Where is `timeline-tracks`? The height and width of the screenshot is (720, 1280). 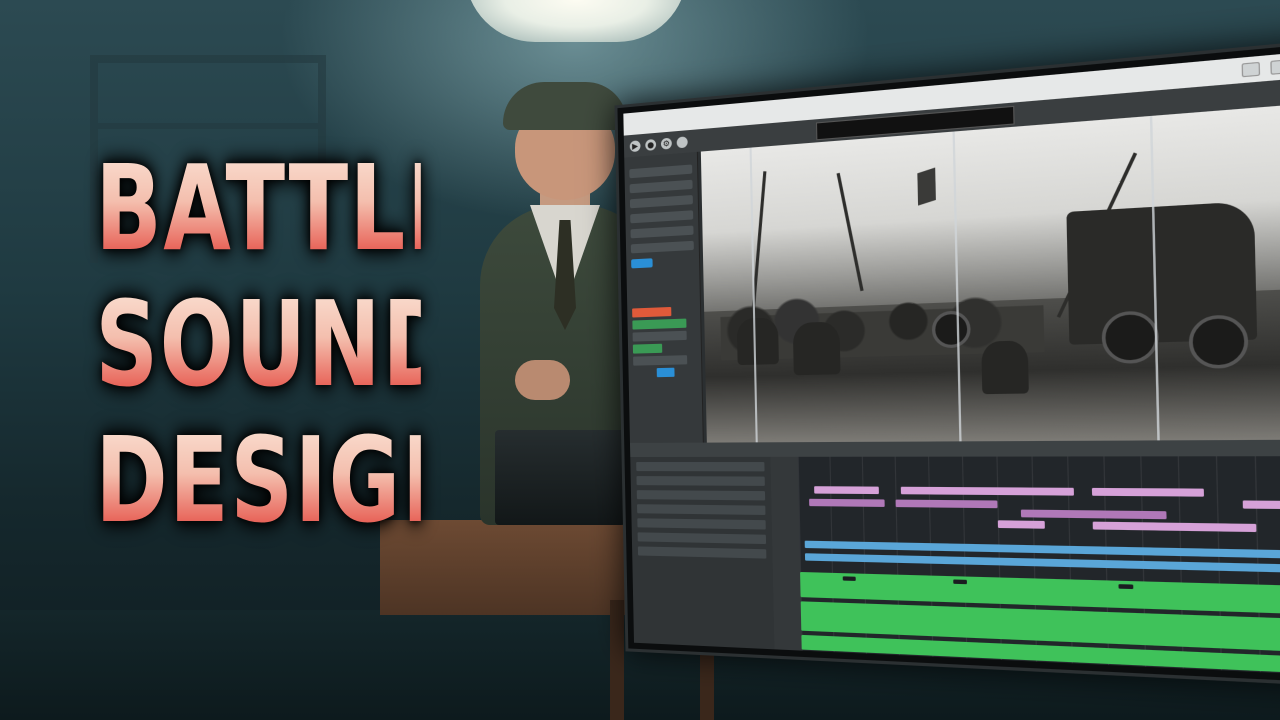
timeline-tracks is located at coordinates (1038, 566).